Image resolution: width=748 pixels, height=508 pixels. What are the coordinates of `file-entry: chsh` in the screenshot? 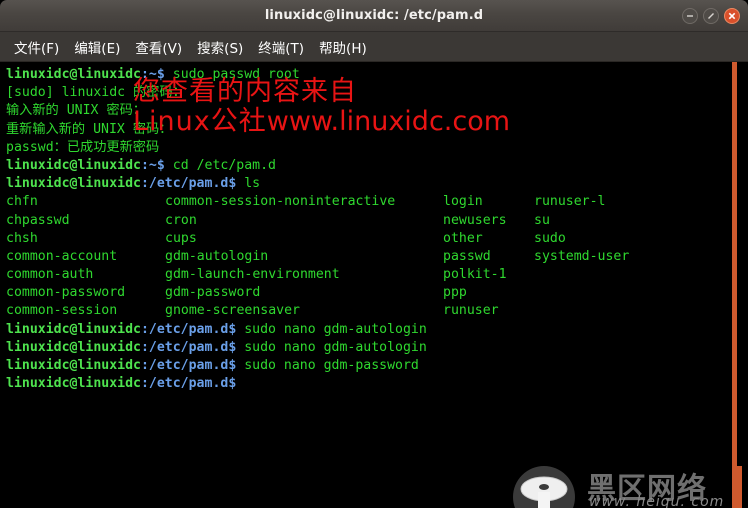 It's located at (22, 238).